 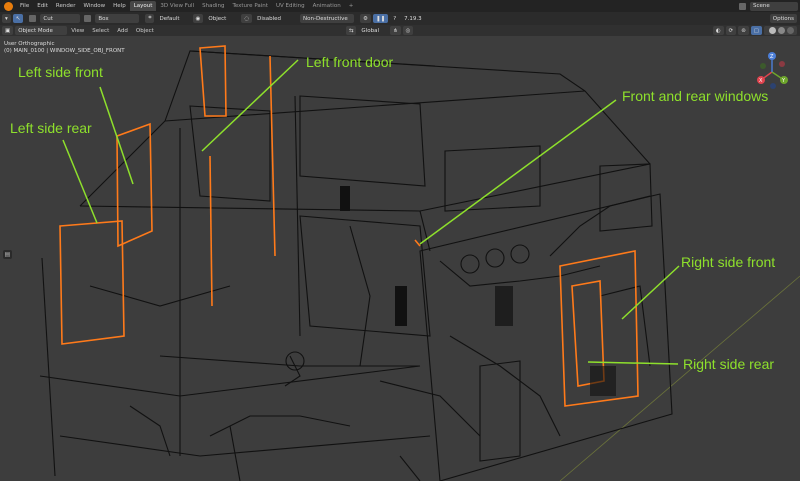 I want to click on callout-right-side-front: Right side front, so click(x=728, y=262).